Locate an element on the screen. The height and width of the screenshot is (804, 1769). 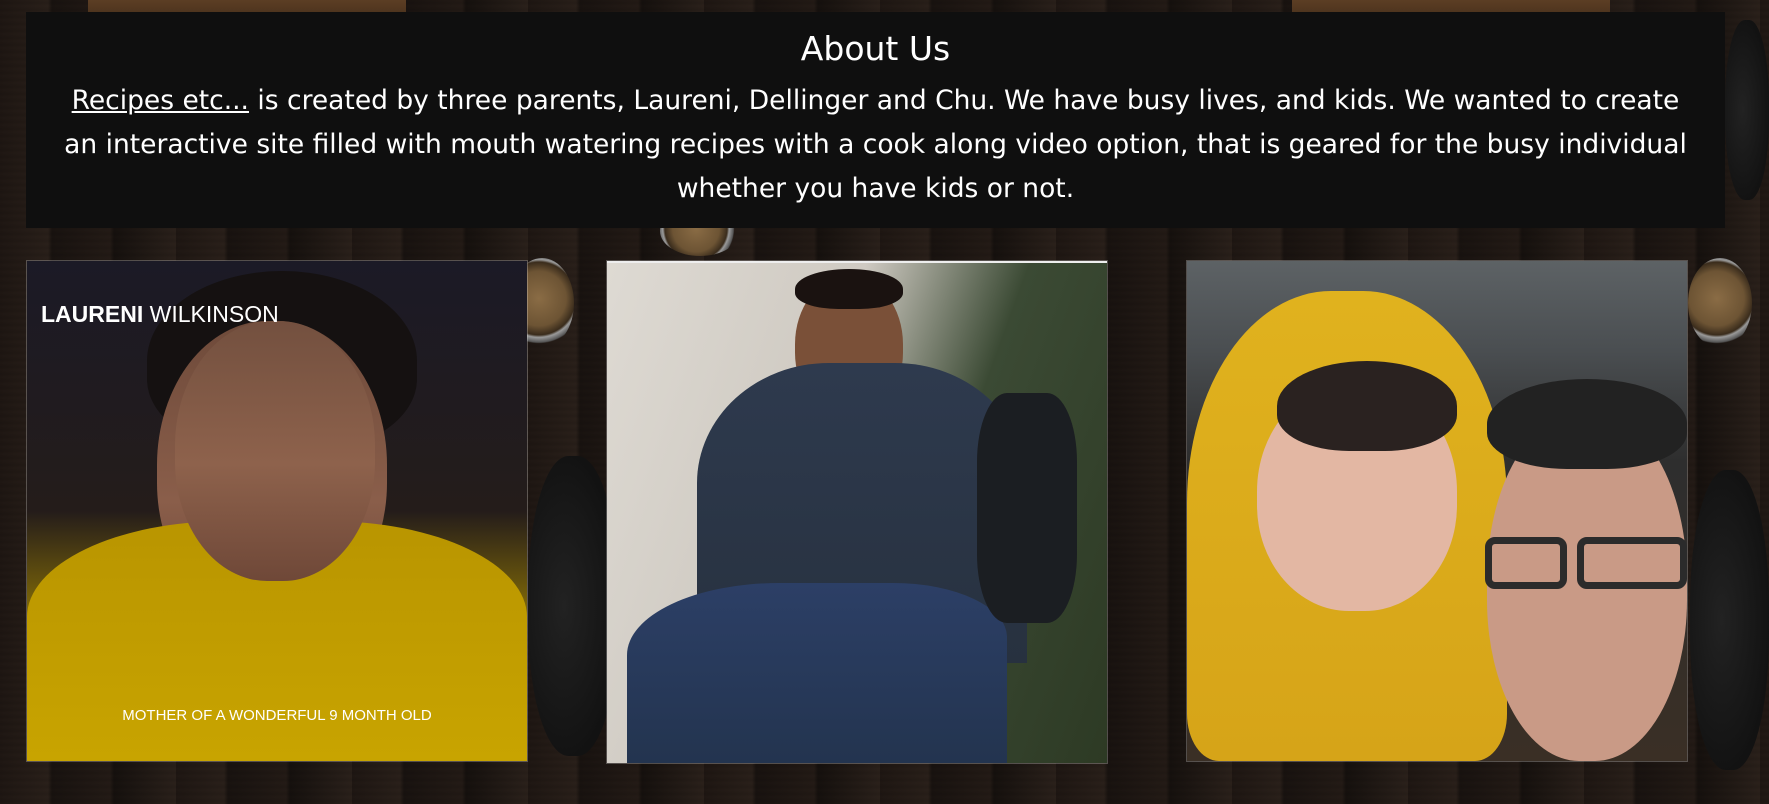
member-name: LAURENI WILKINSON is located at coordinates (160, 314).